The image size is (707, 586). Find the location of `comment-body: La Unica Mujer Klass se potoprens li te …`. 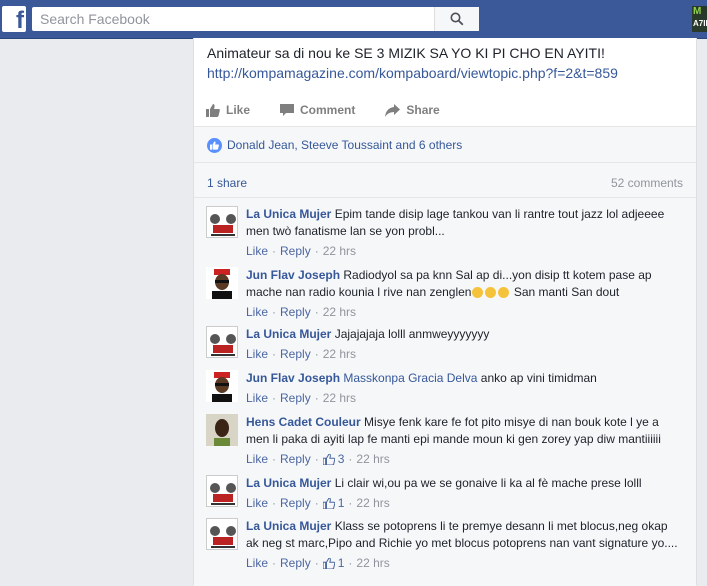

comment-body: La Unica Mujer Klass se potoprens li te … is located at coordinates (463, 545).